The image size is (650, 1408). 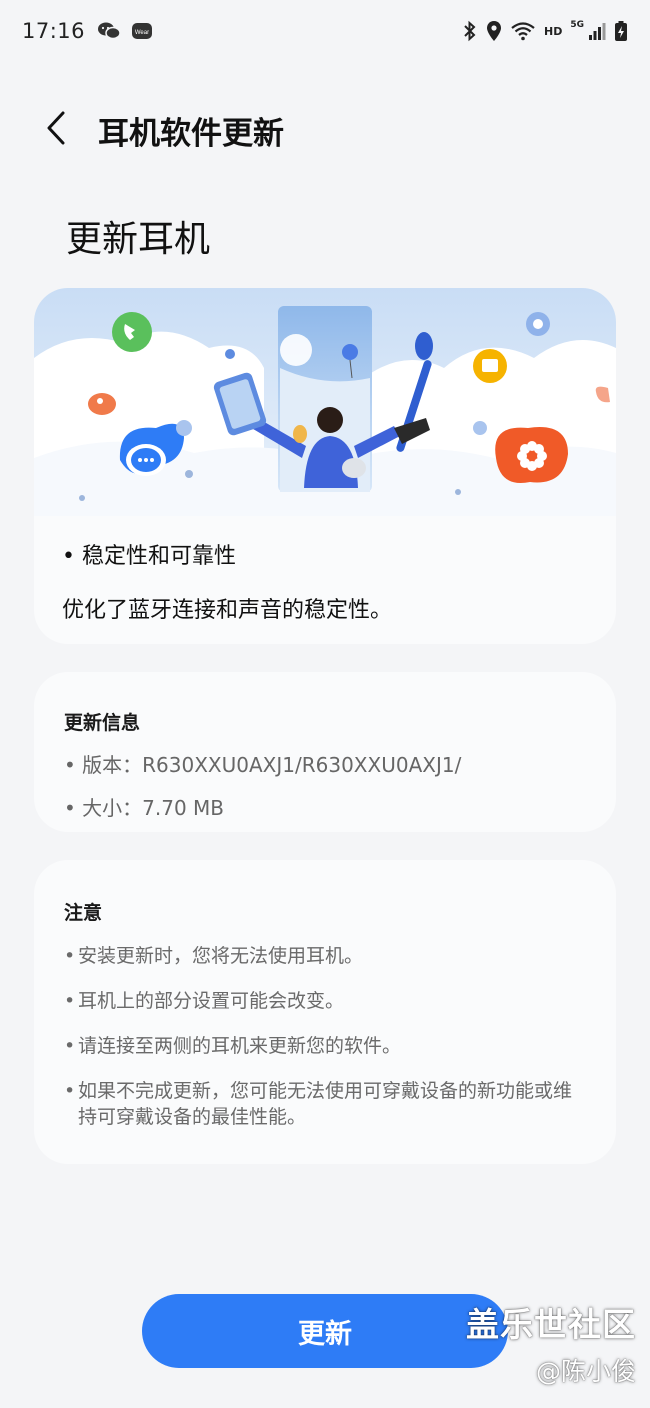 I want to click on chevron-left-icon, so click(x=56, y=130).